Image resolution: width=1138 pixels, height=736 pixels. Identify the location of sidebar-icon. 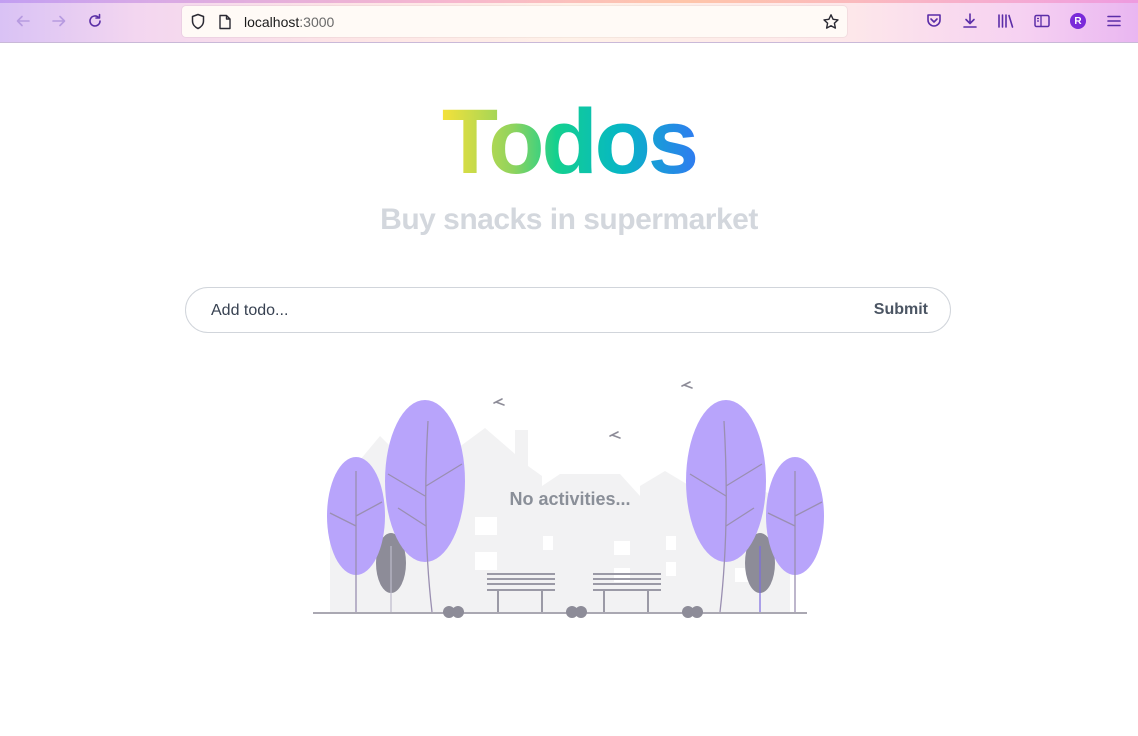
(1042, 21).